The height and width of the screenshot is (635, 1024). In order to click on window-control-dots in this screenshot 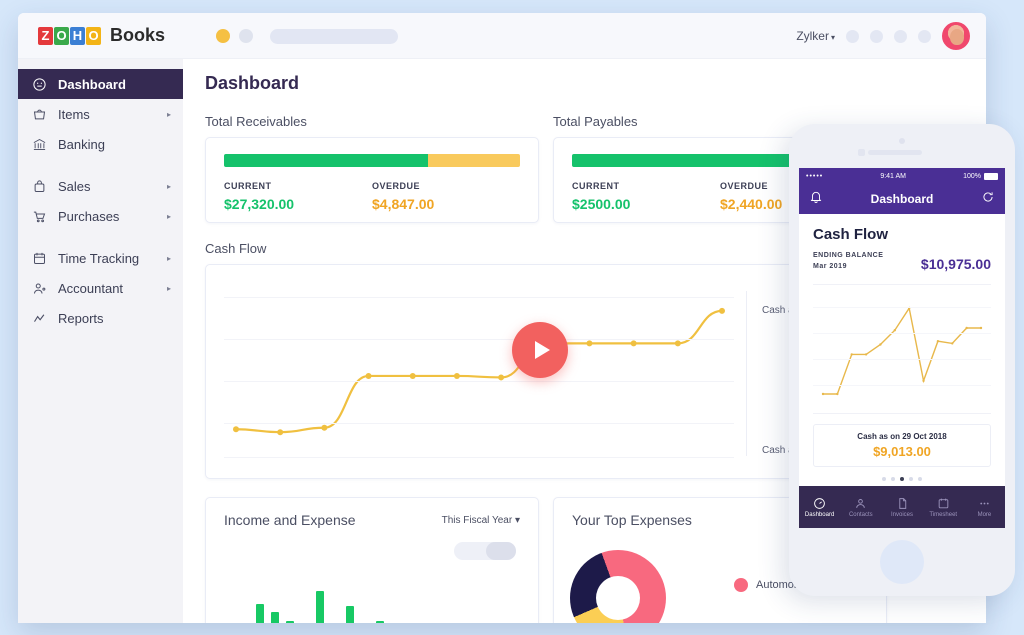, I will do `click(234, 36)`.